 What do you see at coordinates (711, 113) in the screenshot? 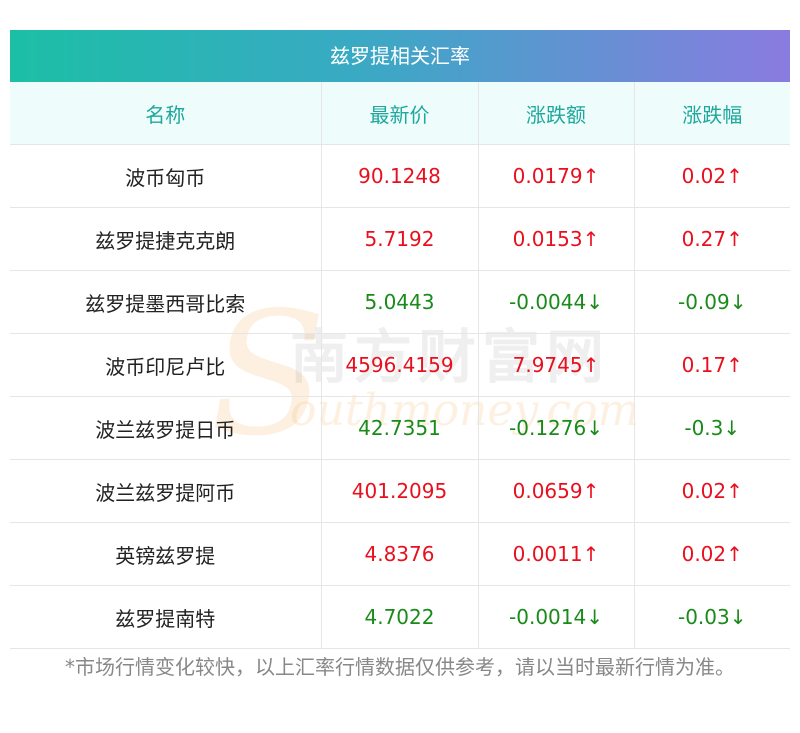
I see `header-pct: 涨跌幅` at bounding box center [711, 113].